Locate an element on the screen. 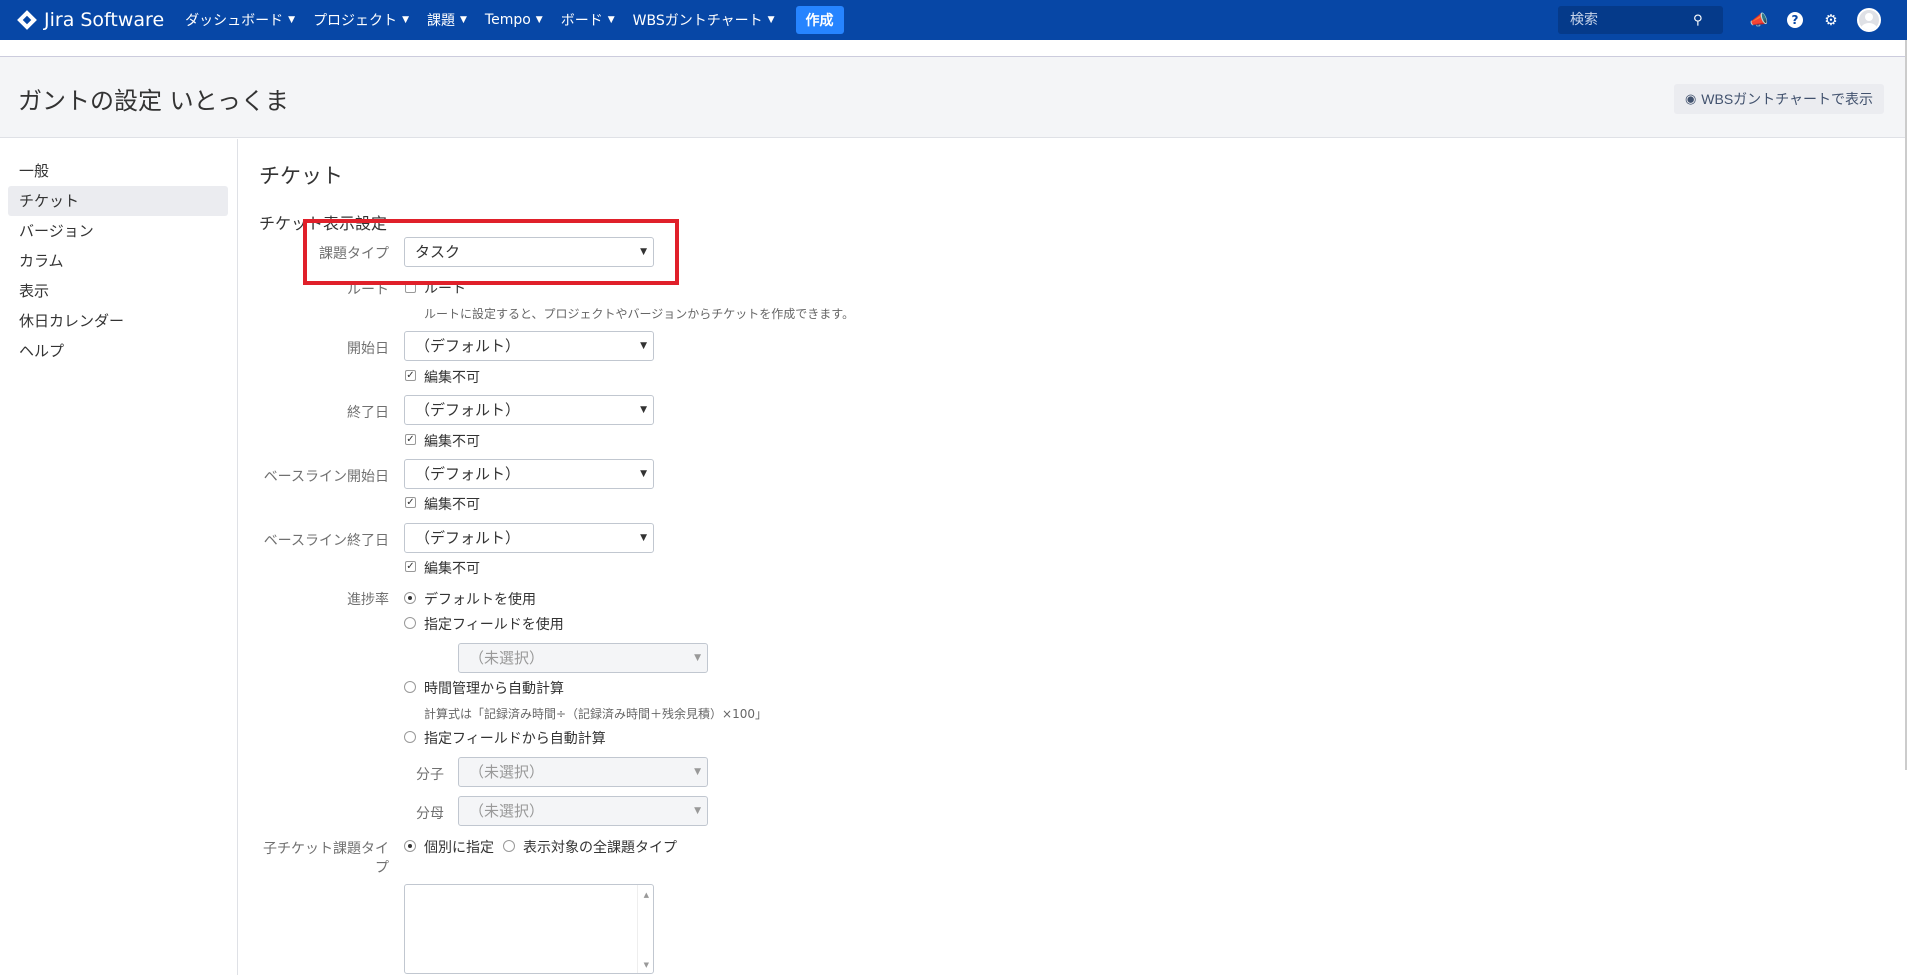  progress-label: 進捗率 is located at coordinates (368, 600).